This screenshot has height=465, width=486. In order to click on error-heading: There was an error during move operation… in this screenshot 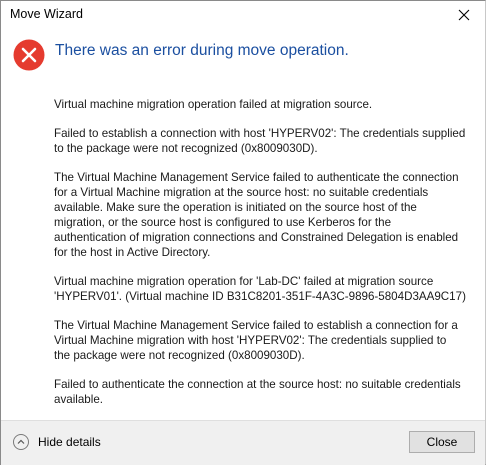, I will do `click(202, 50)`.